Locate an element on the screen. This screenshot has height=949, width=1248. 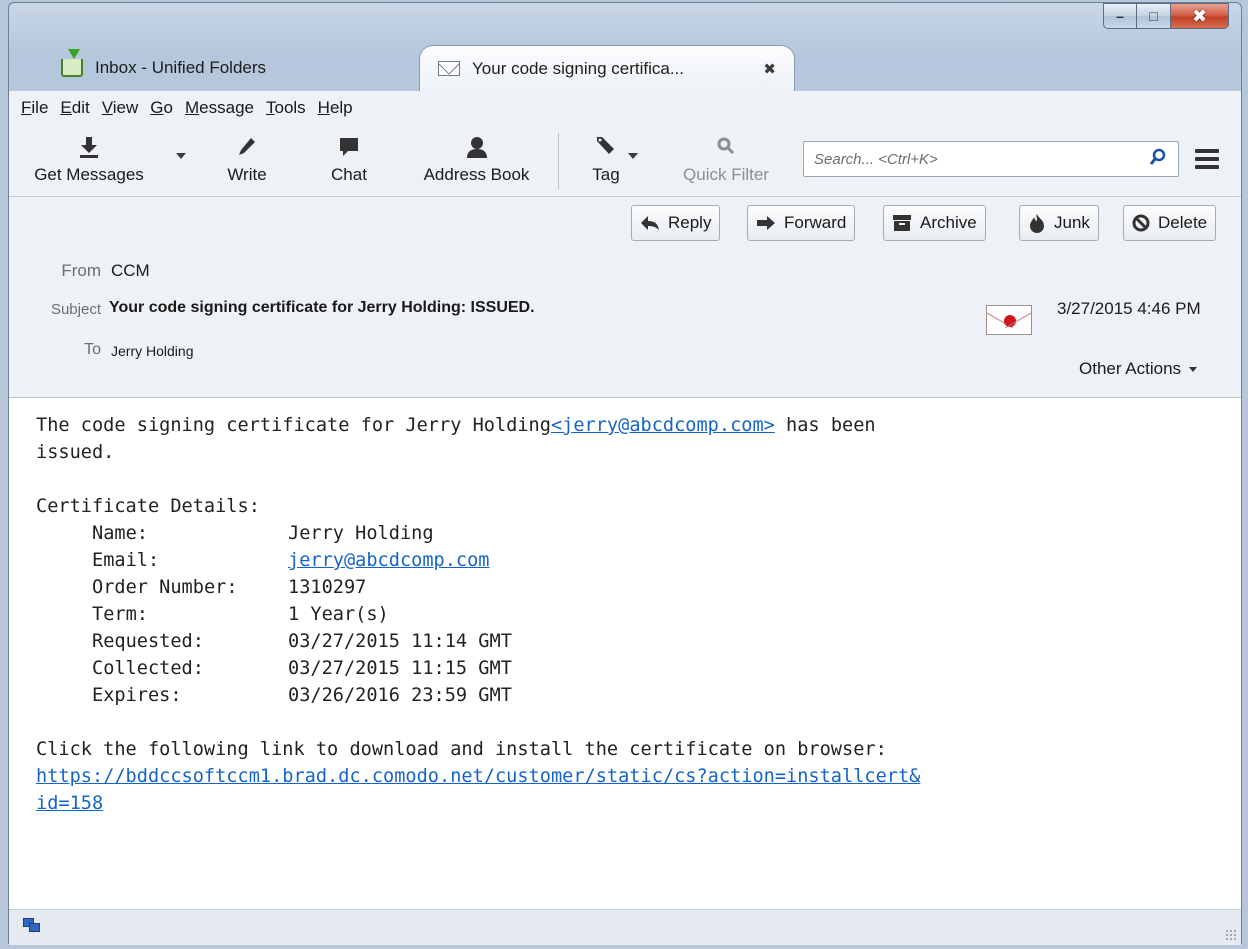
reply-button: Reply is located at coordinates (676, 223).